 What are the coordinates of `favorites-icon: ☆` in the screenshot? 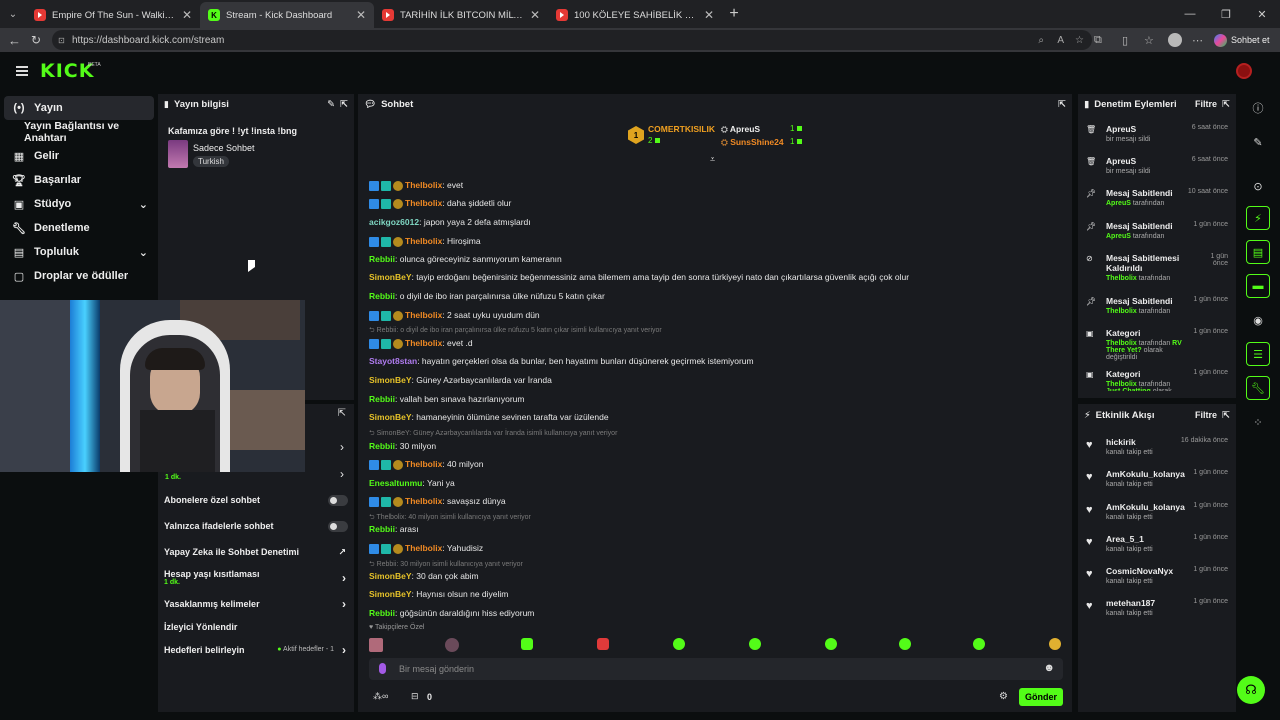 It's located at (1149, 40).